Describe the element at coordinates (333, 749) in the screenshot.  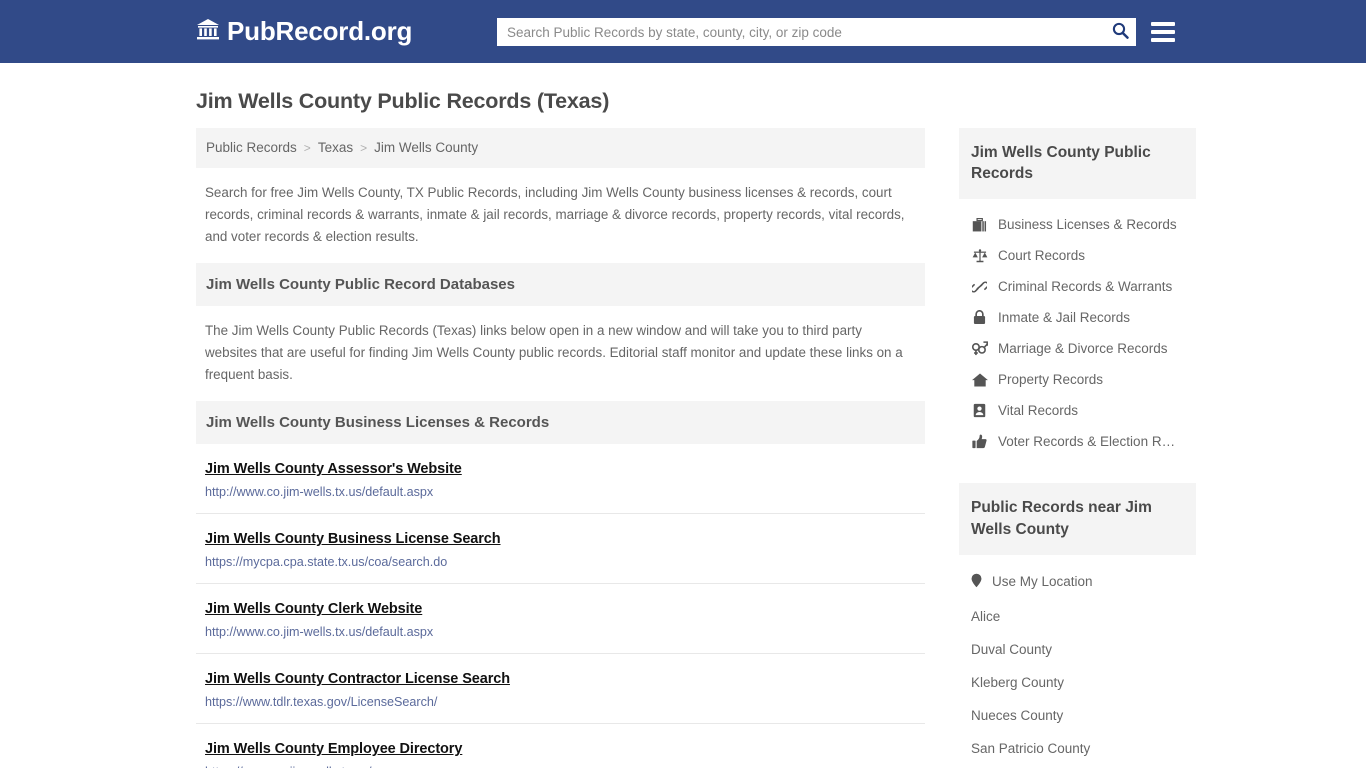
I see `record-link-title: Jim Wells County Employee Directory` at that location.